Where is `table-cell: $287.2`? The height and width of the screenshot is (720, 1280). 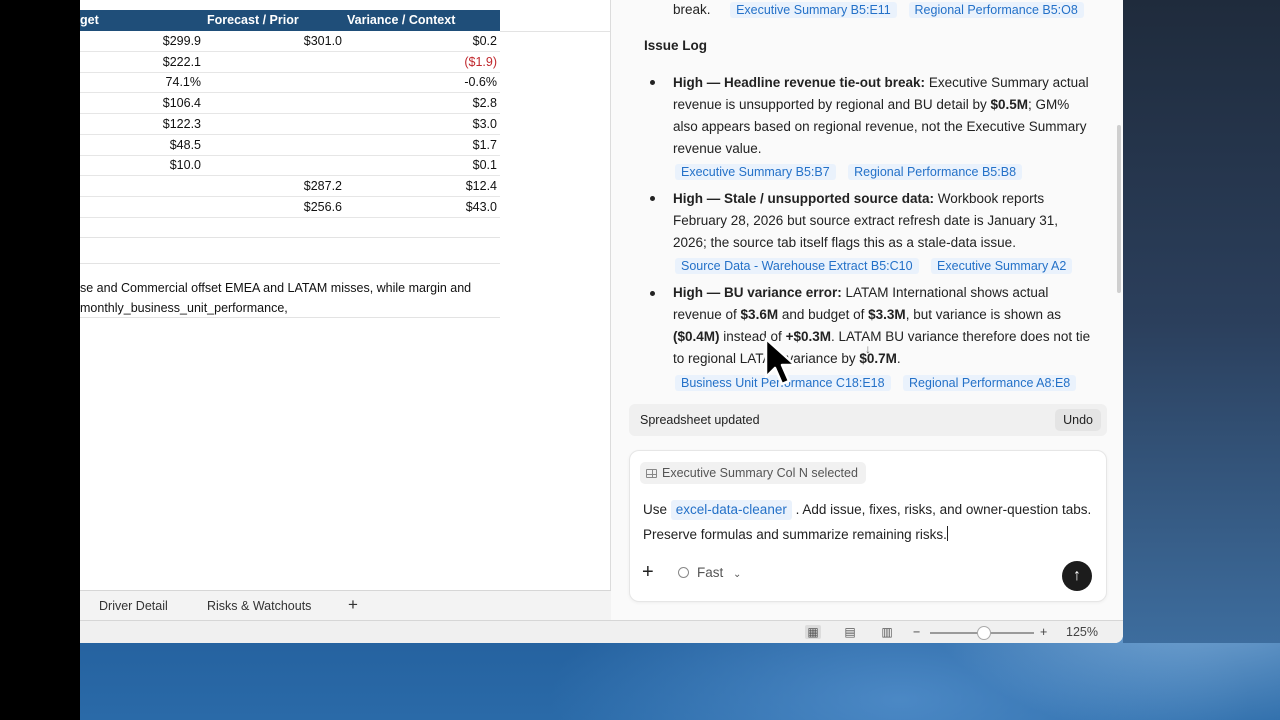
table-cell: $287.2 is located at coordinates (323, 186).